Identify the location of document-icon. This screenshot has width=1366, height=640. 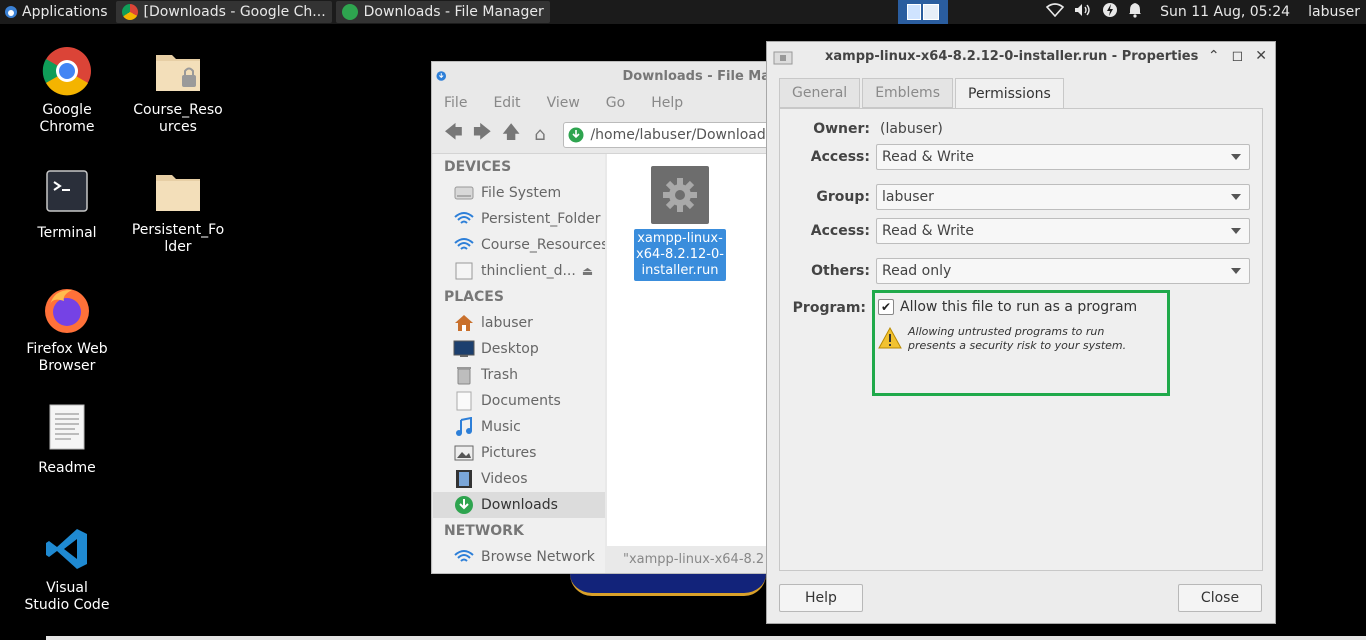
(67, 427).